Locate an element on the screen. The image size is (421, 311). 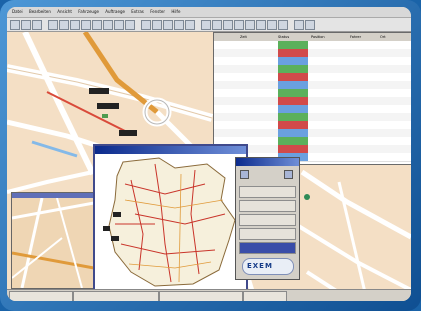
location-pin is located at coordinates (307, 197).